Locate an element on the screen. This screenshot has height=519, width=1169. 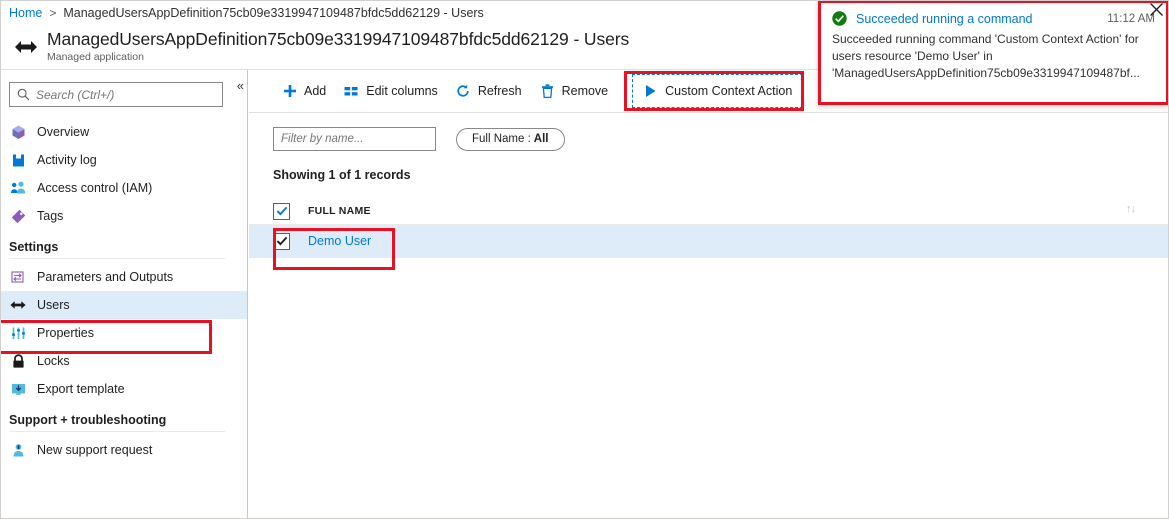
export-template-icon is located at coordinates (18, 389).